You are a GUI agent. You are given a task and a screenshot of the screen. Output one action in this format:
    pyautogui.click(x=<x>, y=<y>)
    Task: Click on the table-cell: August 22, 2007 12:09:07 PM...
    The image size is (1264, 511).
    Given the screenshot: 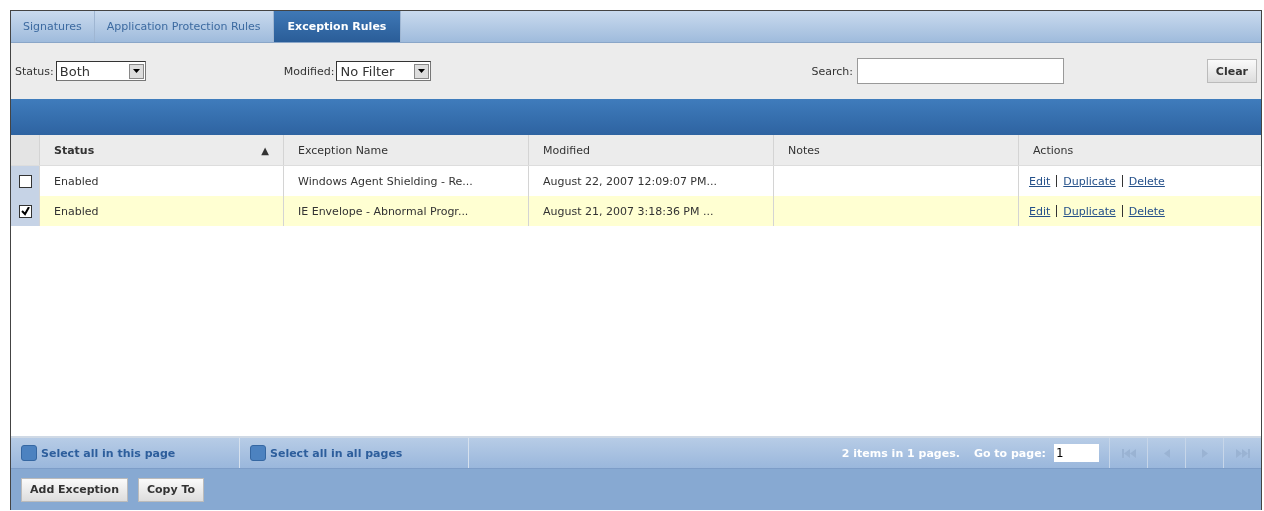 What is the action you would take?
    pyautogui.click(x=630, y=181)
    